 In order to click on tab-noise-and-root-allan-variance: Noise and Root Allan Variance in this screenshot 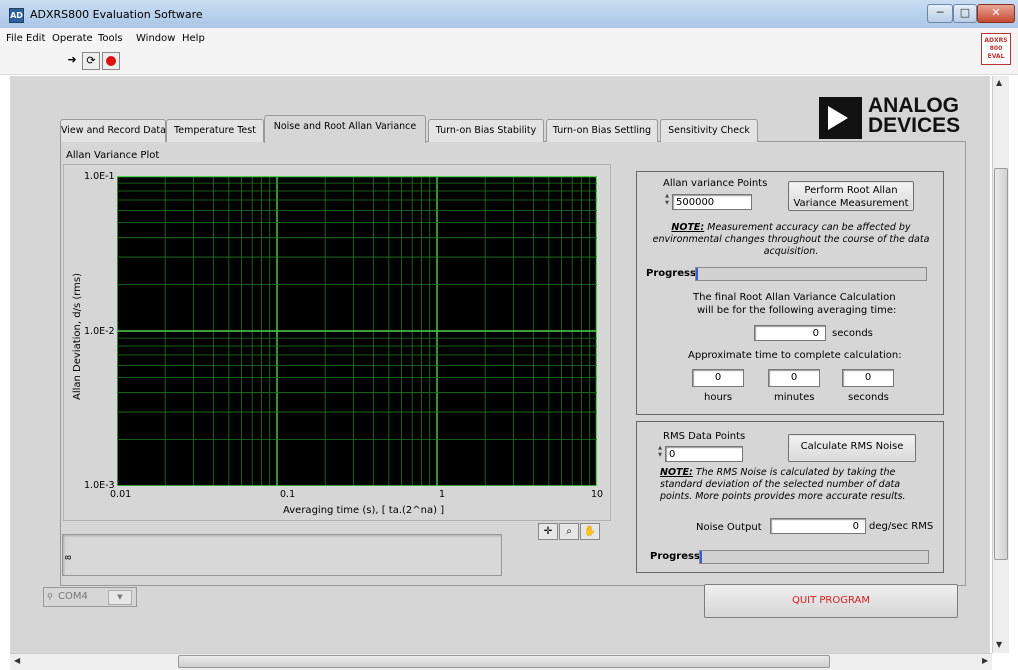, I will do `click(345, 129)`.